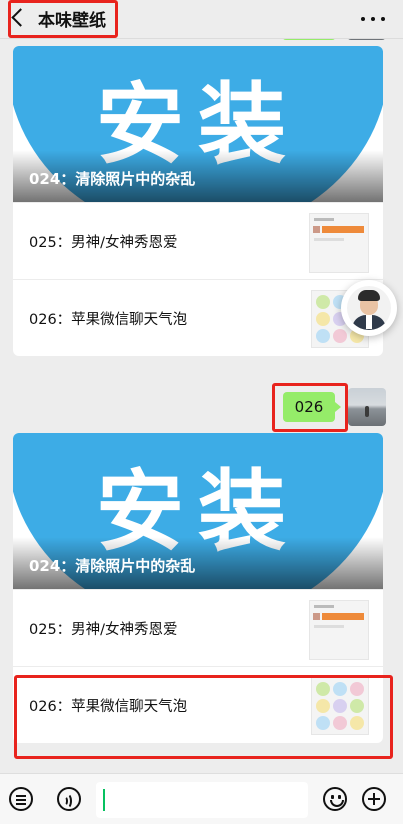 The width and height of the screenshot is (403, 824). I want to click on list-item: 026：苹果微信聊天气泡, so click(198, 317).